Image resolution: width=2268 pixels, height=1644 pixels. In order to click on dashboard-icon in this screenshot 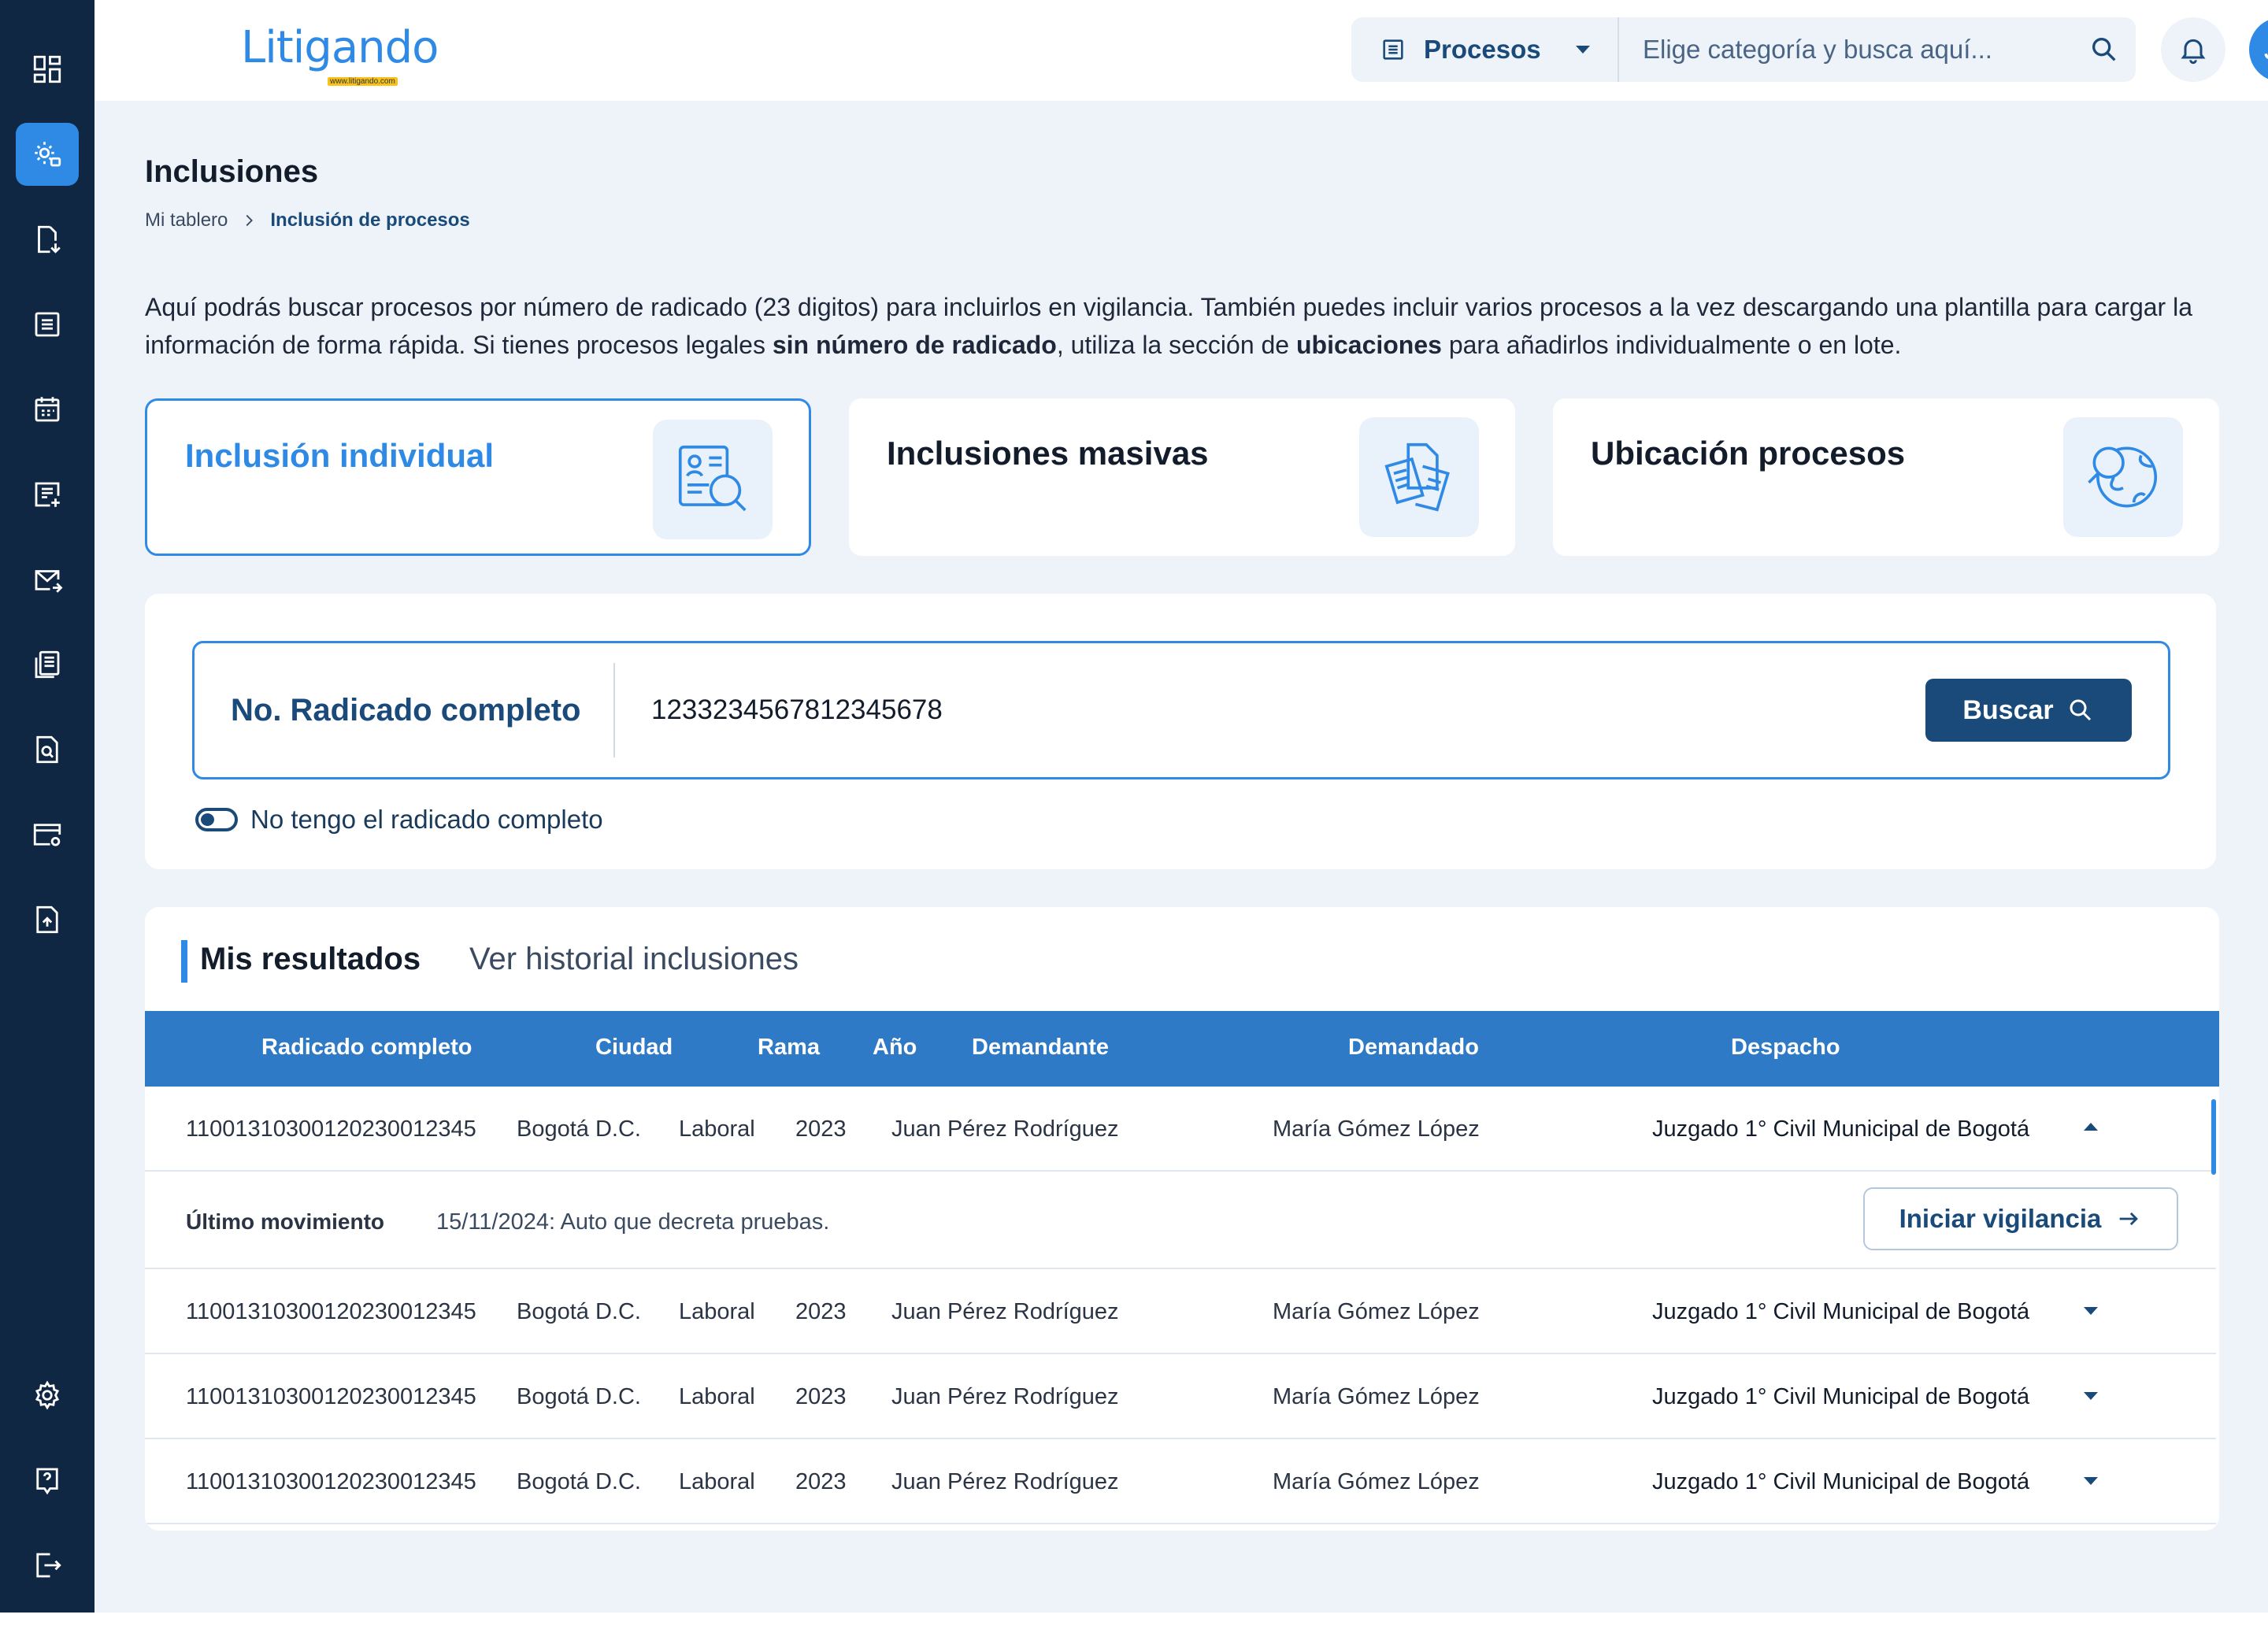, I will do `click(47, 69)`.